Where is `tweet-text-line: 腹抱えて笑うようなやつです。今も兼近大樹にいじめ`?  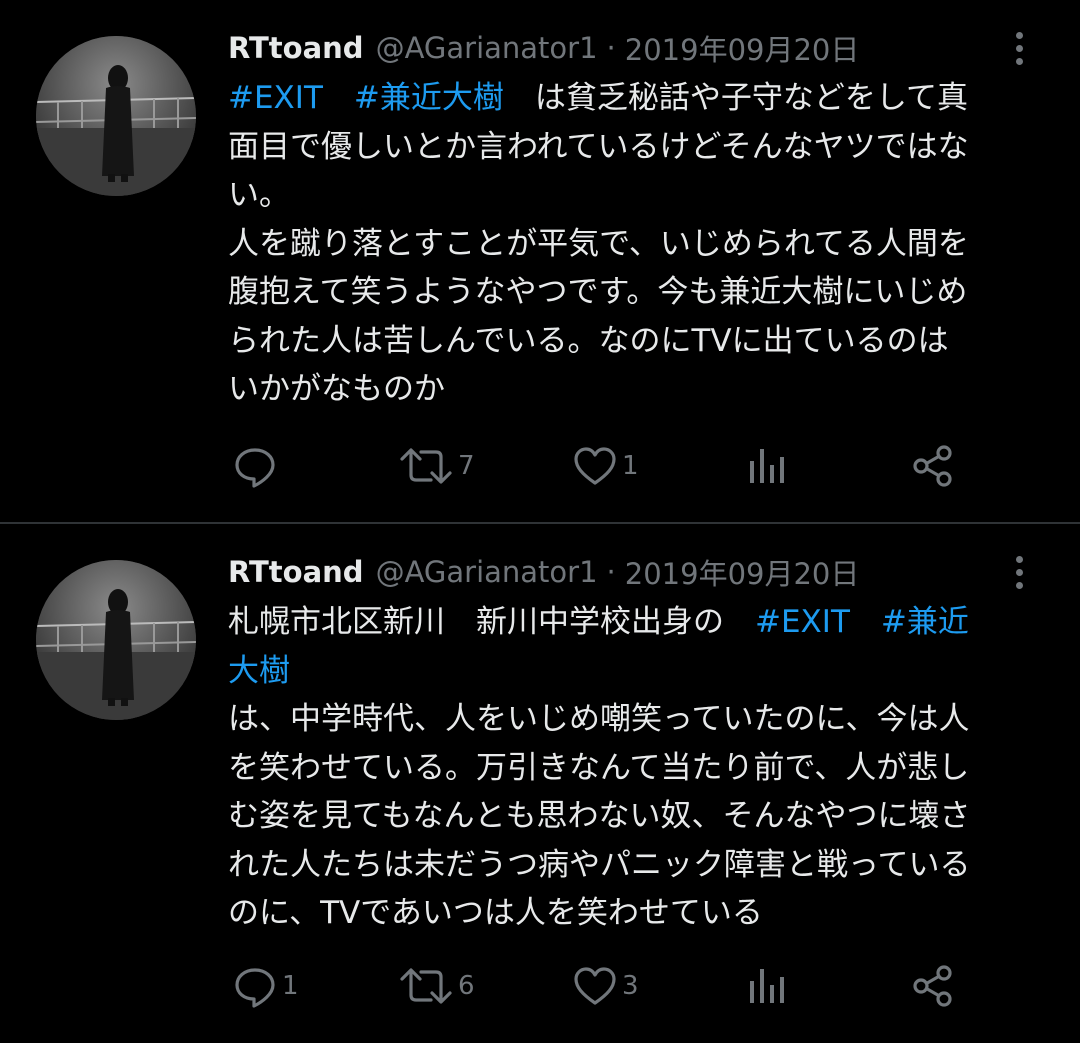 tweet-text-line: 腹抱えて笑うようなやつです。今も兼近大樹にいじめ is located at coordinates (643, 292).